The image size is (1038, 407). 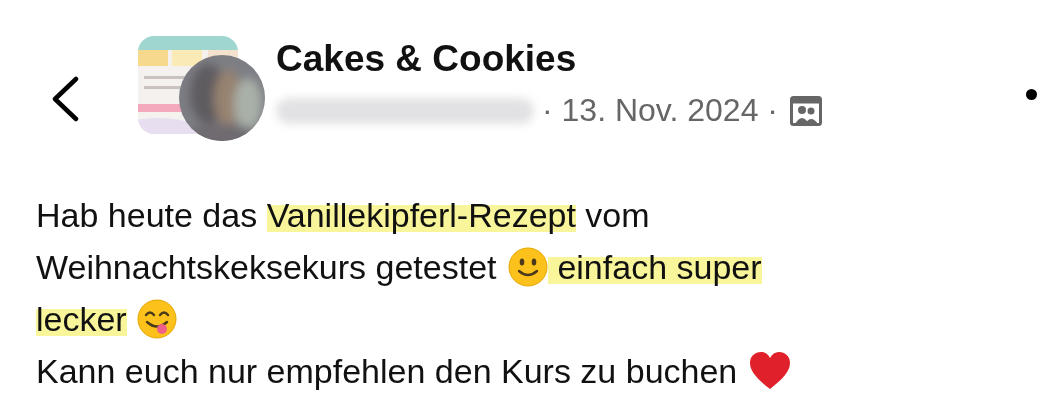 What do you see at coordinates (1031, 94) in the screenshot?
I see `more-icon` at bounding box center [1031, 94].